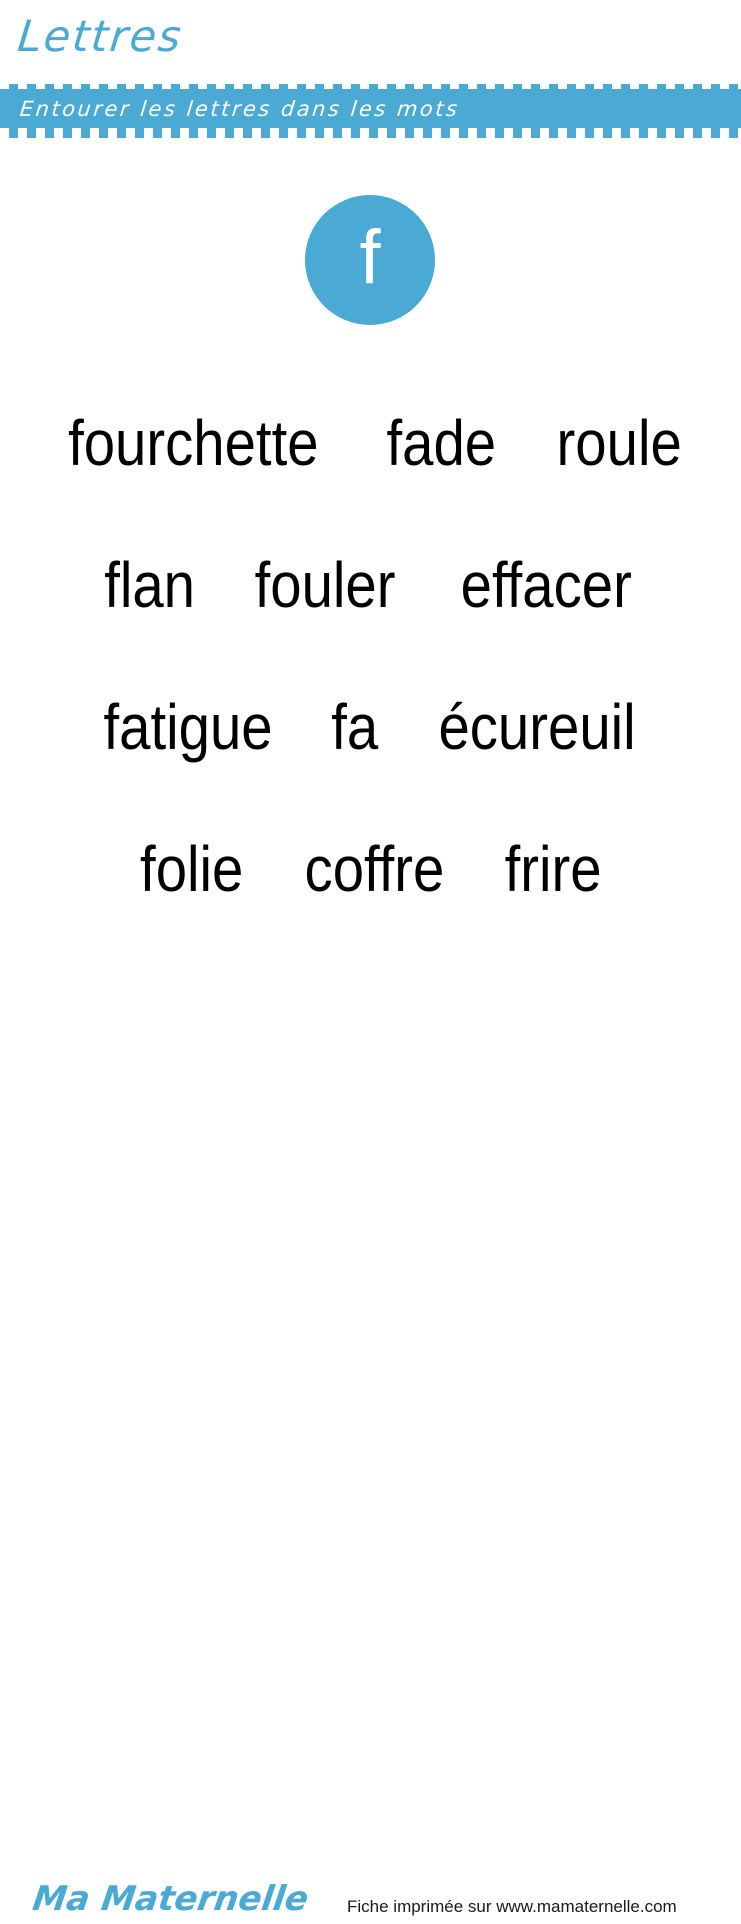 The width and height of the screenshot is (741, 1924). What do you see at coordinates (149, 585) in the screenshot?
I see `word-item: flan` at bounding box center [149, 585].